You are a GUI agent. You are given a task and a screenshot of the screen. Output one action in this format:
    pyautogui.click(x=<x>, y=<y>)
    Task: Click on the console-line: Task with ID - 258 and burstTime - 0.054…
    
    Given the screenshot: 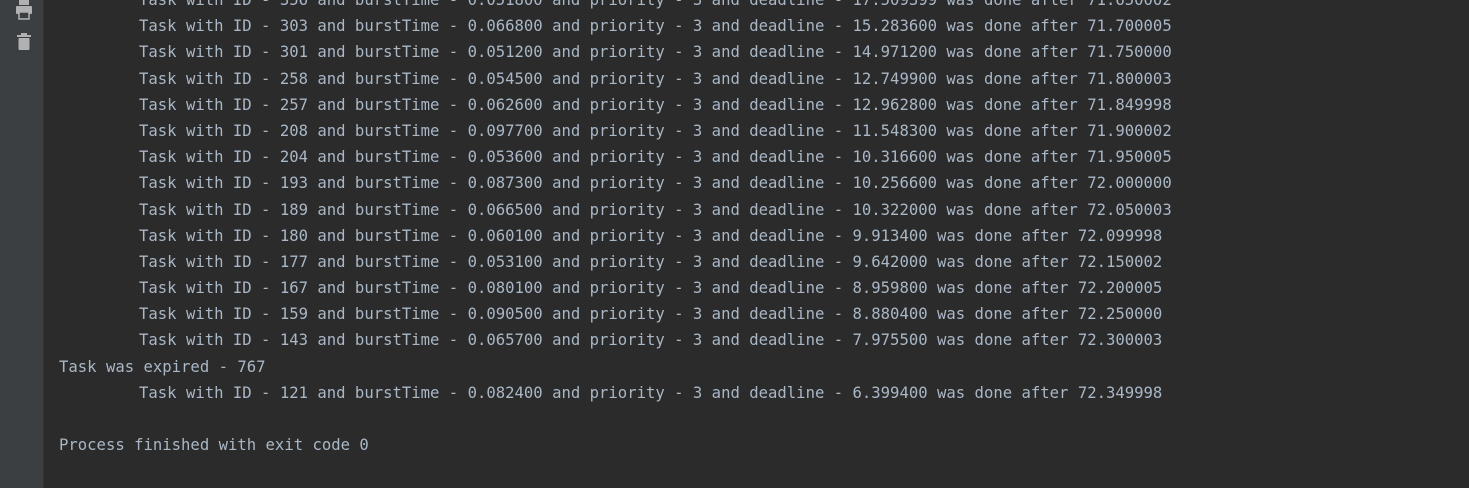 What is the action you would take?
    pyautogui.click(x=655, y=78)
    